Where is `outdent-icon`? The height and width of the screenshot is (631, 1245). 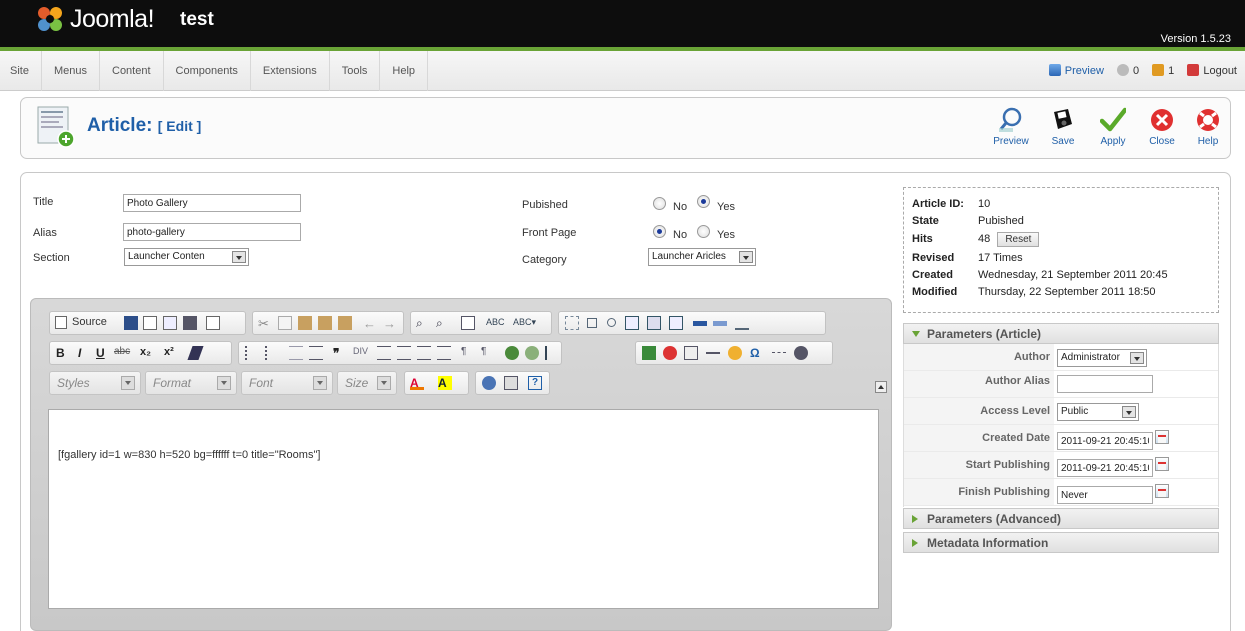
outdent-icon is located at coordinates (296, 353).